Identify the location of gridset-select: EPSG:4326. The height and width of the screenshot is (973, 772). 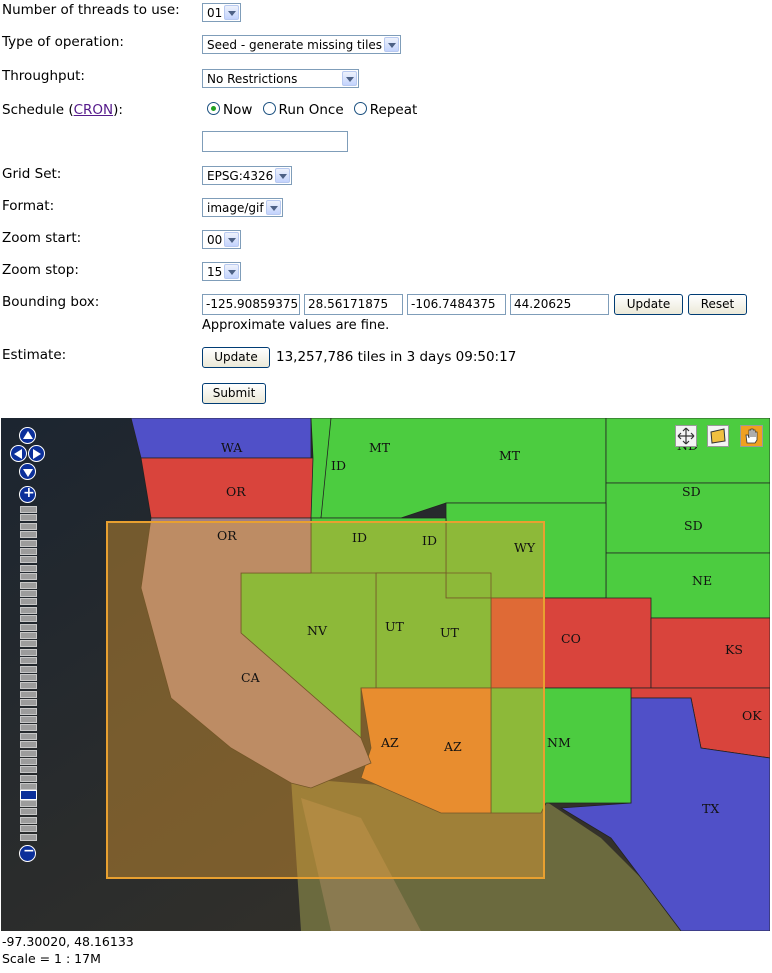
(247, 175).